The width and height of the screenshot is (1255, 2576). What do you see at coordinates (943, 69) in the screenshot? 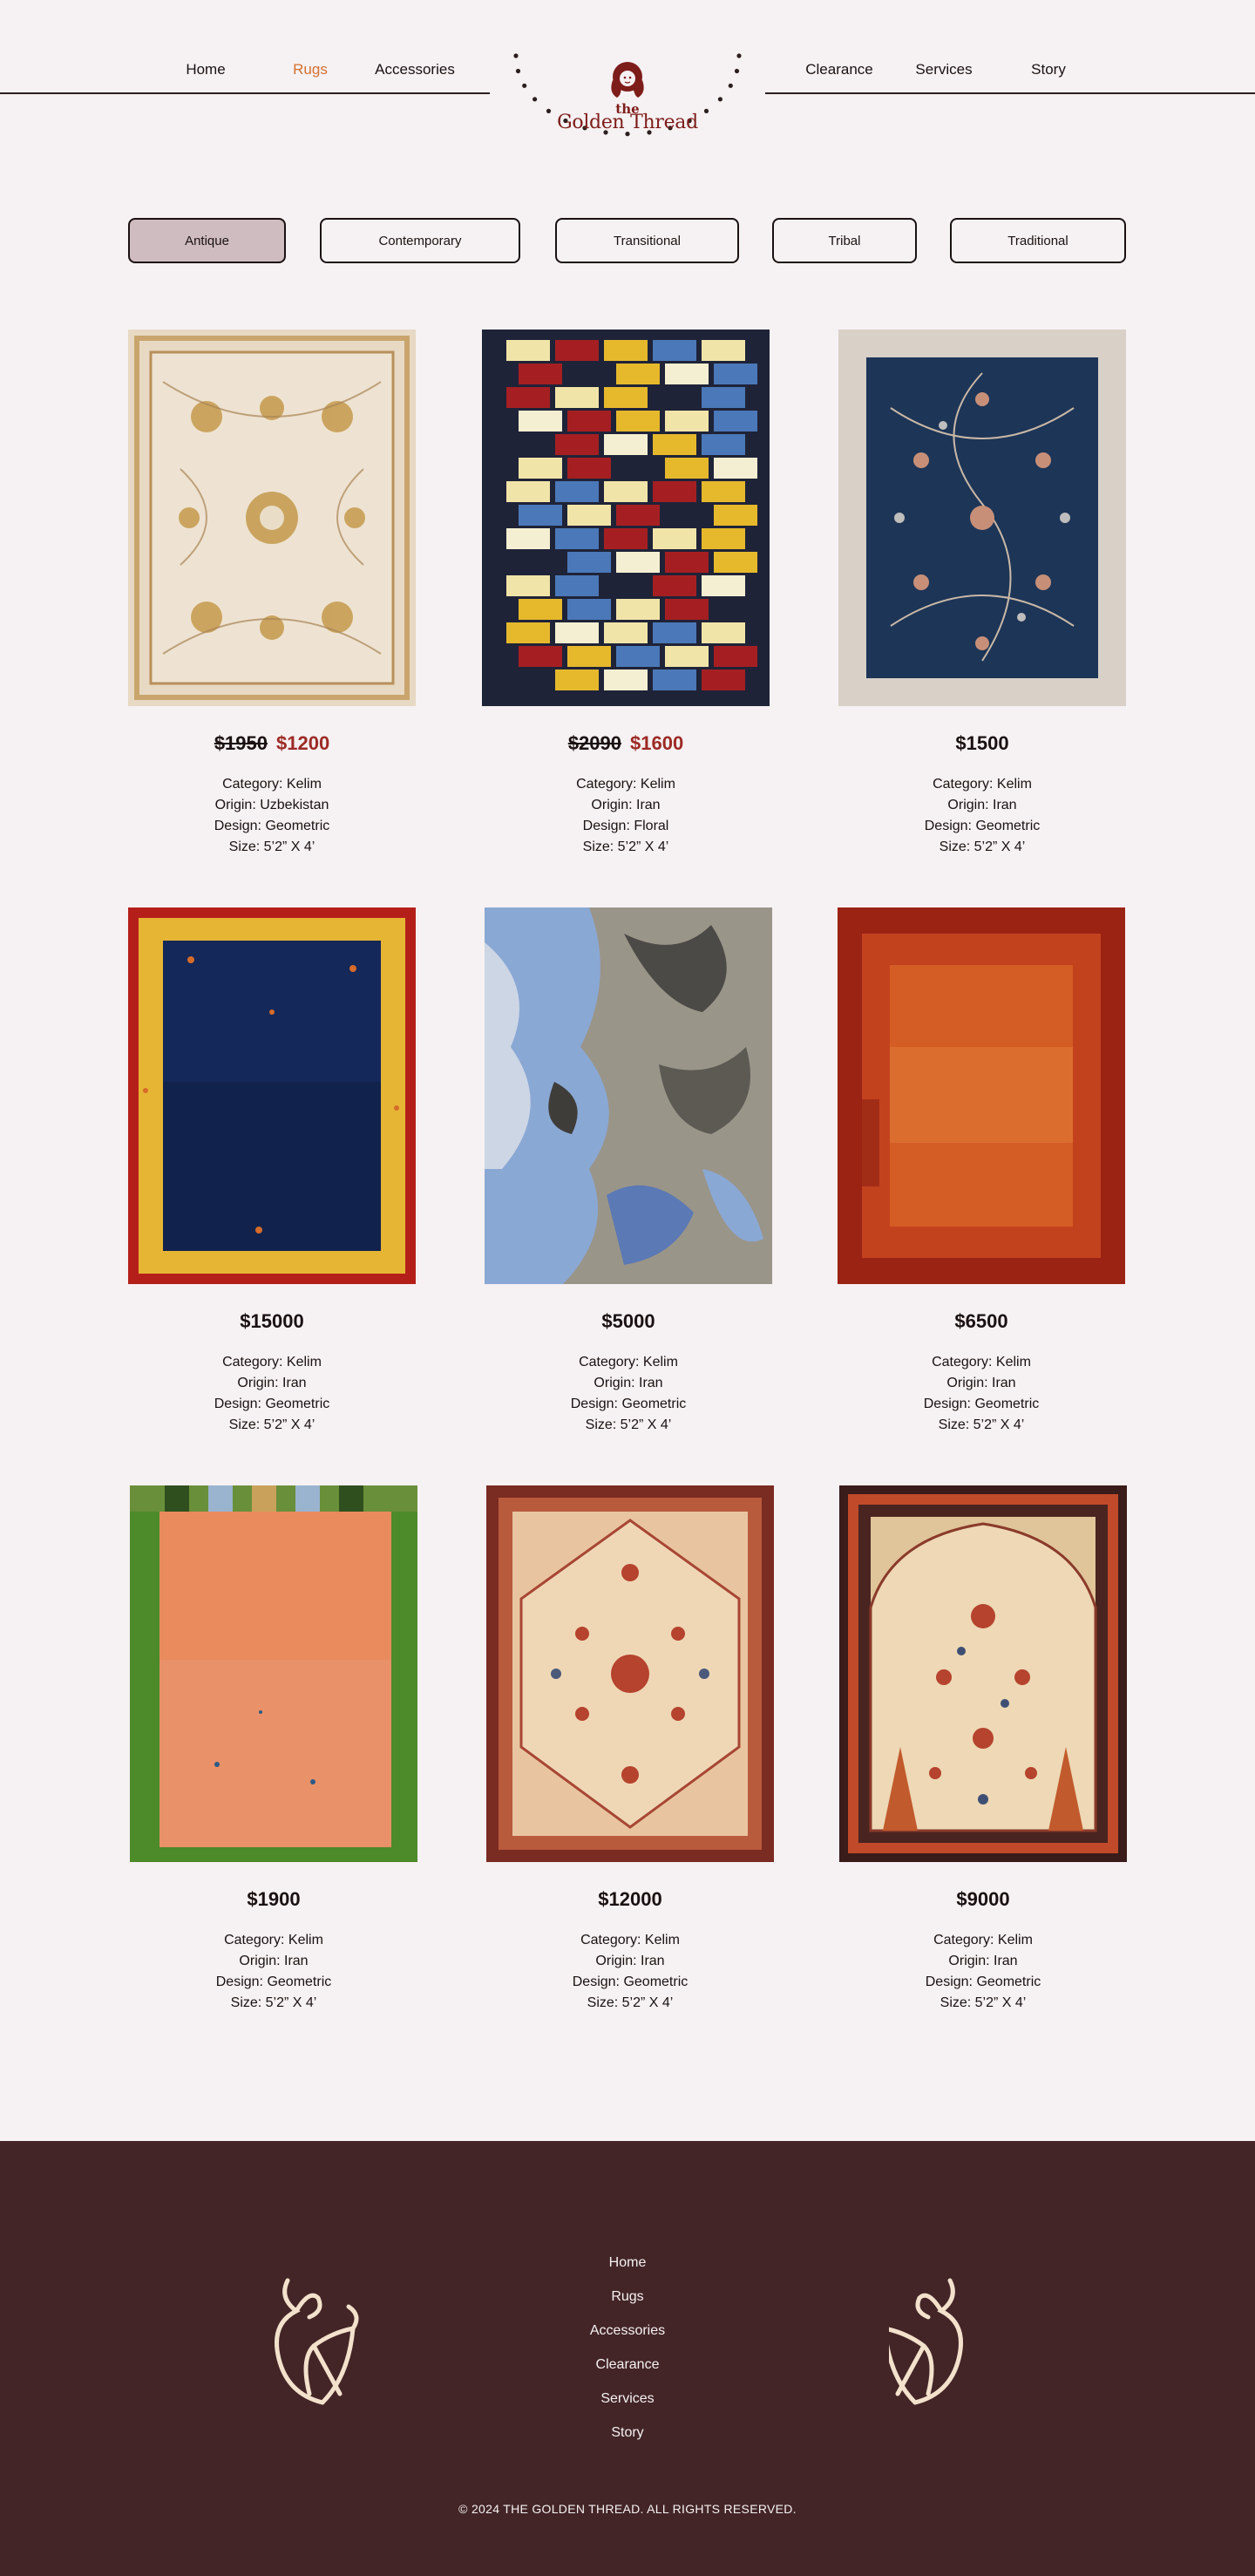
I see `nav-services: Services` at bounding box center [943, 69].